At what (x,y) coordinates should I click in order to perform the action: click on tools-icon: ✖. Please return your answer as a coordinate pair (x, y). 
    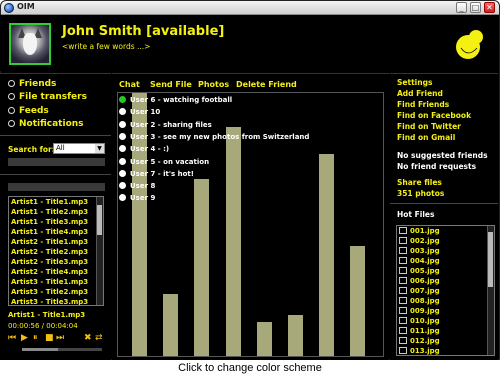
    Looking at the image, I should click on (88, 338).